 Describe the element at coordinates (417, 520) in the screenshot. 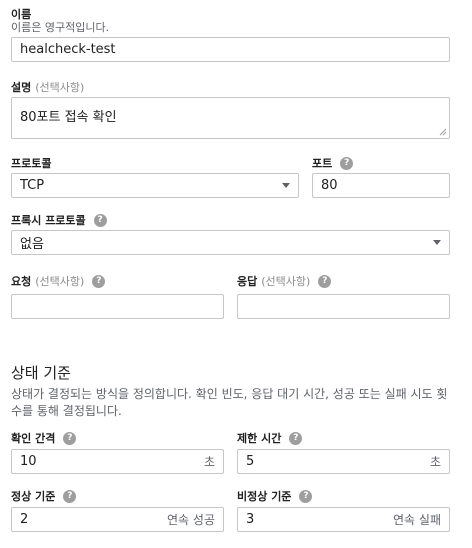

I see `unhealthy-threshold-suffix: 연속 실패` at that location.